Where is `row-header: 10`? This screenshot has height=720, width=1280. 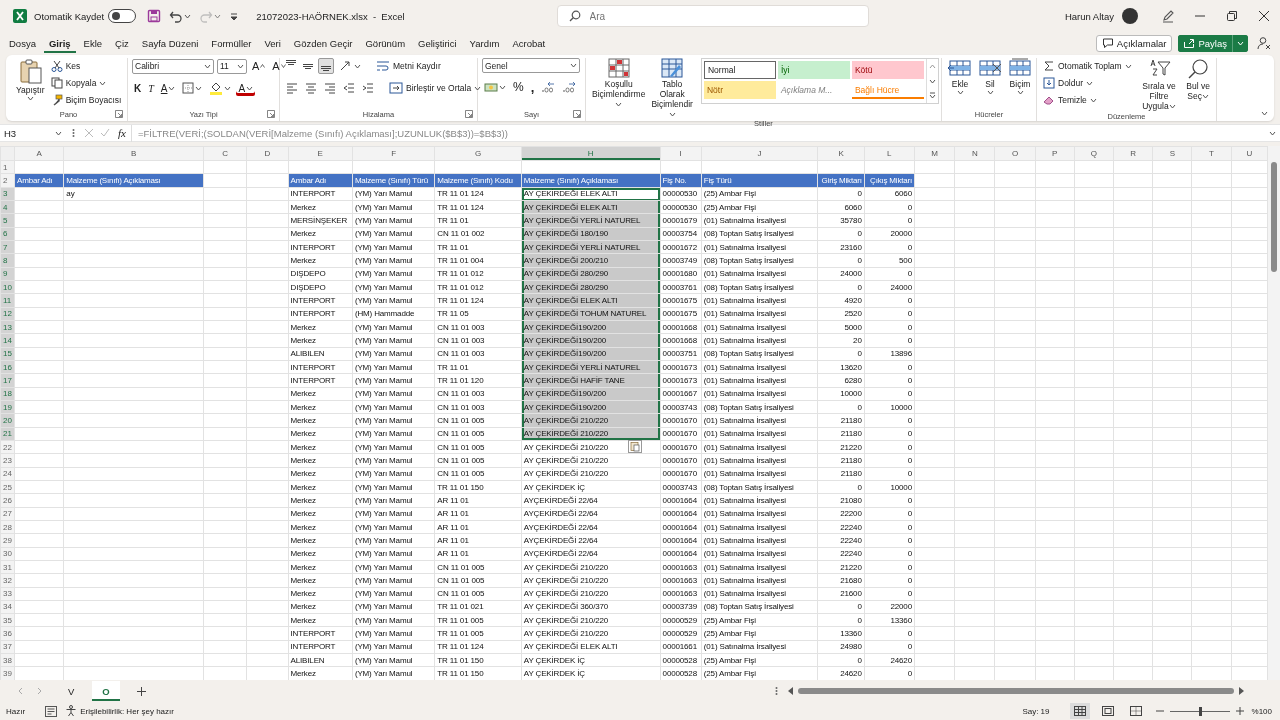 row-header: 10 is located at coordinates (7, 287).